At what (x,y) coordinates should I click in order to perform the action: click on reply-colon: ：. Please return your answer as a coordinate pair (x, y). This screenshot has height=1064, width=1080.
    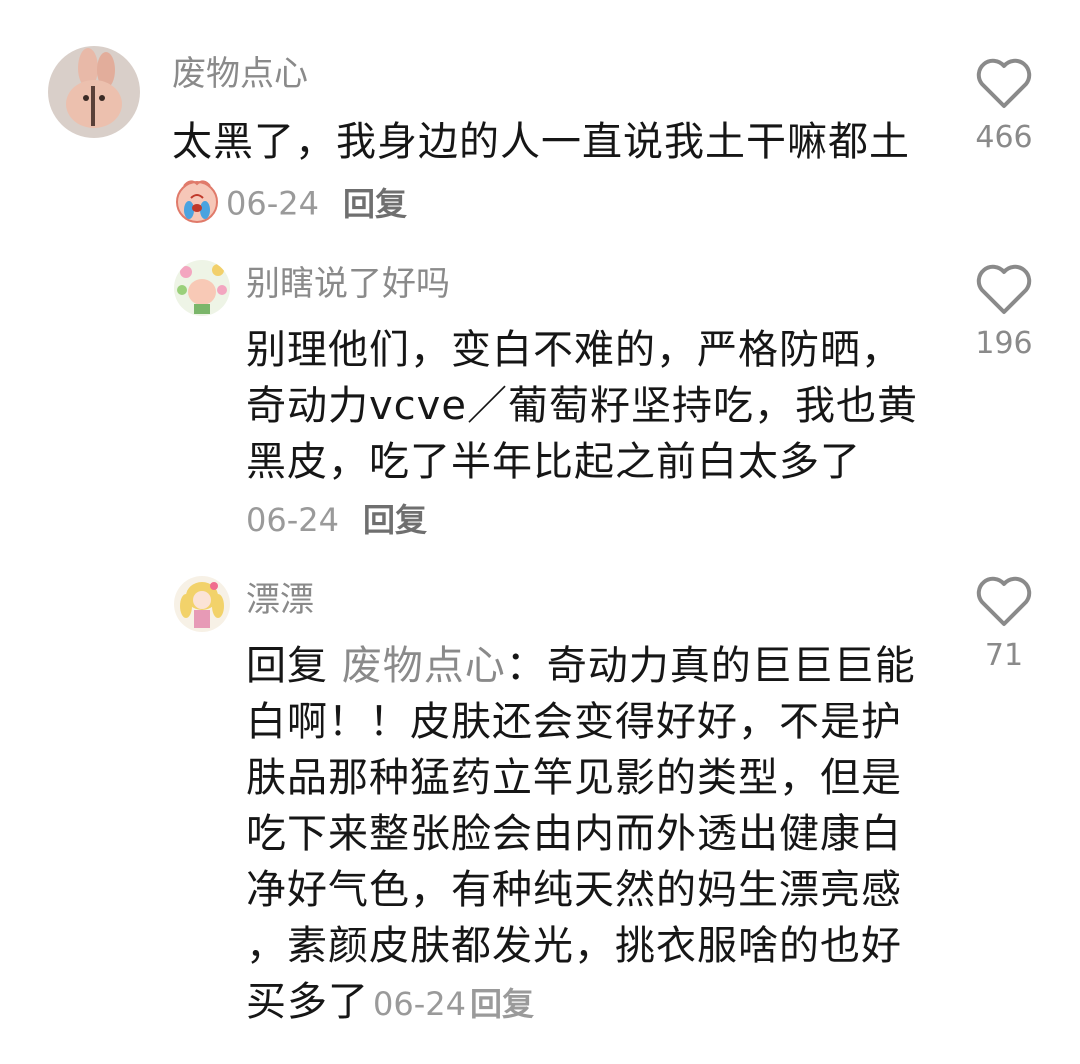
    Looking at the image, I should click on (526, 666).